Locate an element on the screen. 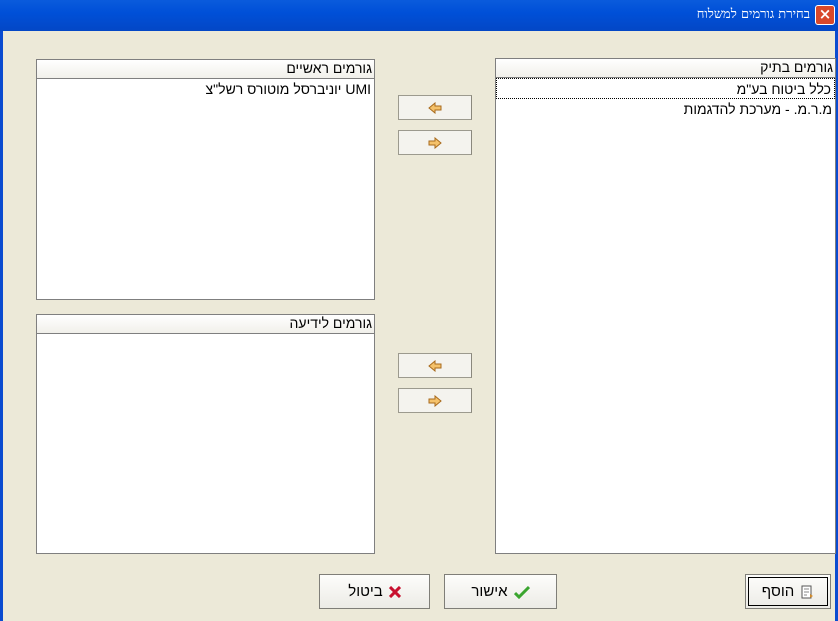 The image size is (838, 621). close-button: × is located at coordinates (825, 15).